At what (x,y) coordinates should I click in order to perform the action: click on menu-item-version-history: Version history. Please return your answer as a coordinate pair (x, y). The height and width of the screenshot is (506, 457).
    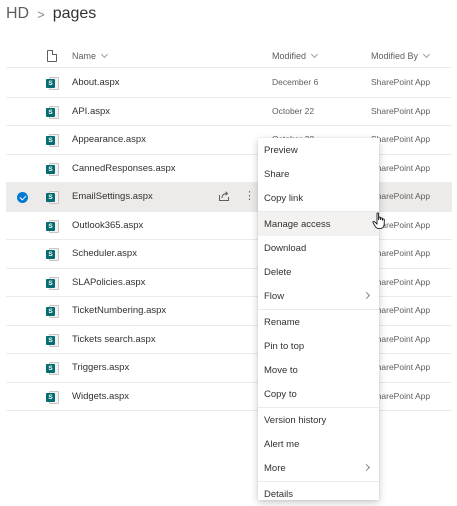
    Looking at the image, I should click on (318, 420).